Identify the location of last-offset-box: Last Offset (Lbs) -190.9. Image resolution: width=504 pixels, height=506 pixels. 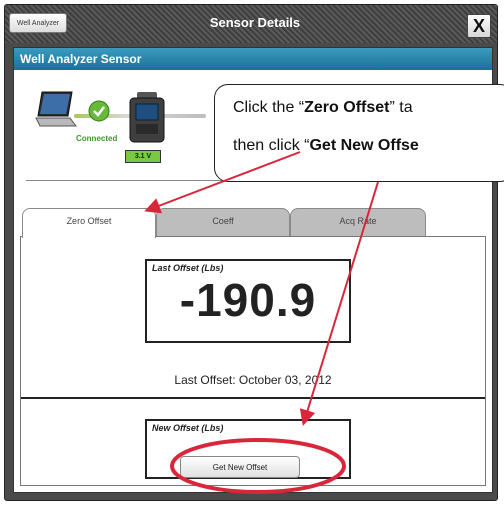
(248, 301).